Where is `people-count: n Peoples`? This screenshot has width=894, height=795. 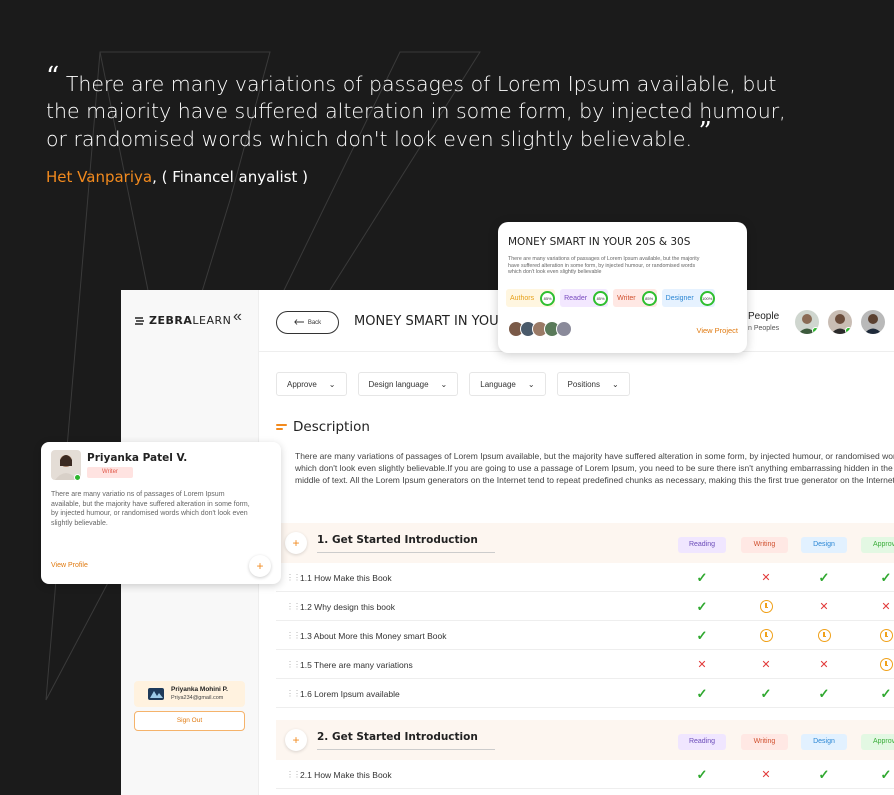 people-count: n Peoples is located at coordinates (764, 328).